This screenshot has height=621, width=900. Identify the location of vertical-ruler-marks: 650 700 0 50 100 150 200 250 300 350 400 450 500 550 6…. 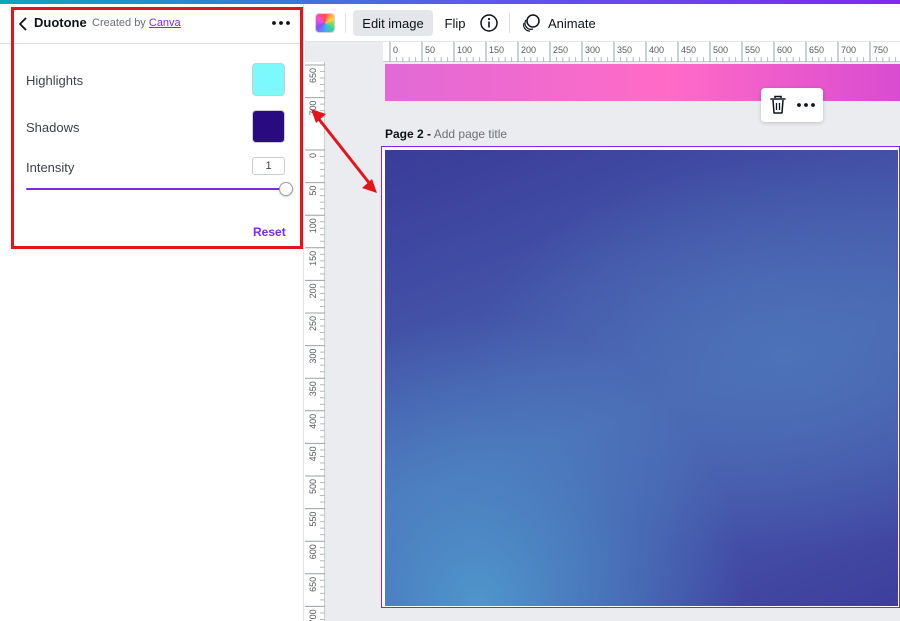
(315, 342).